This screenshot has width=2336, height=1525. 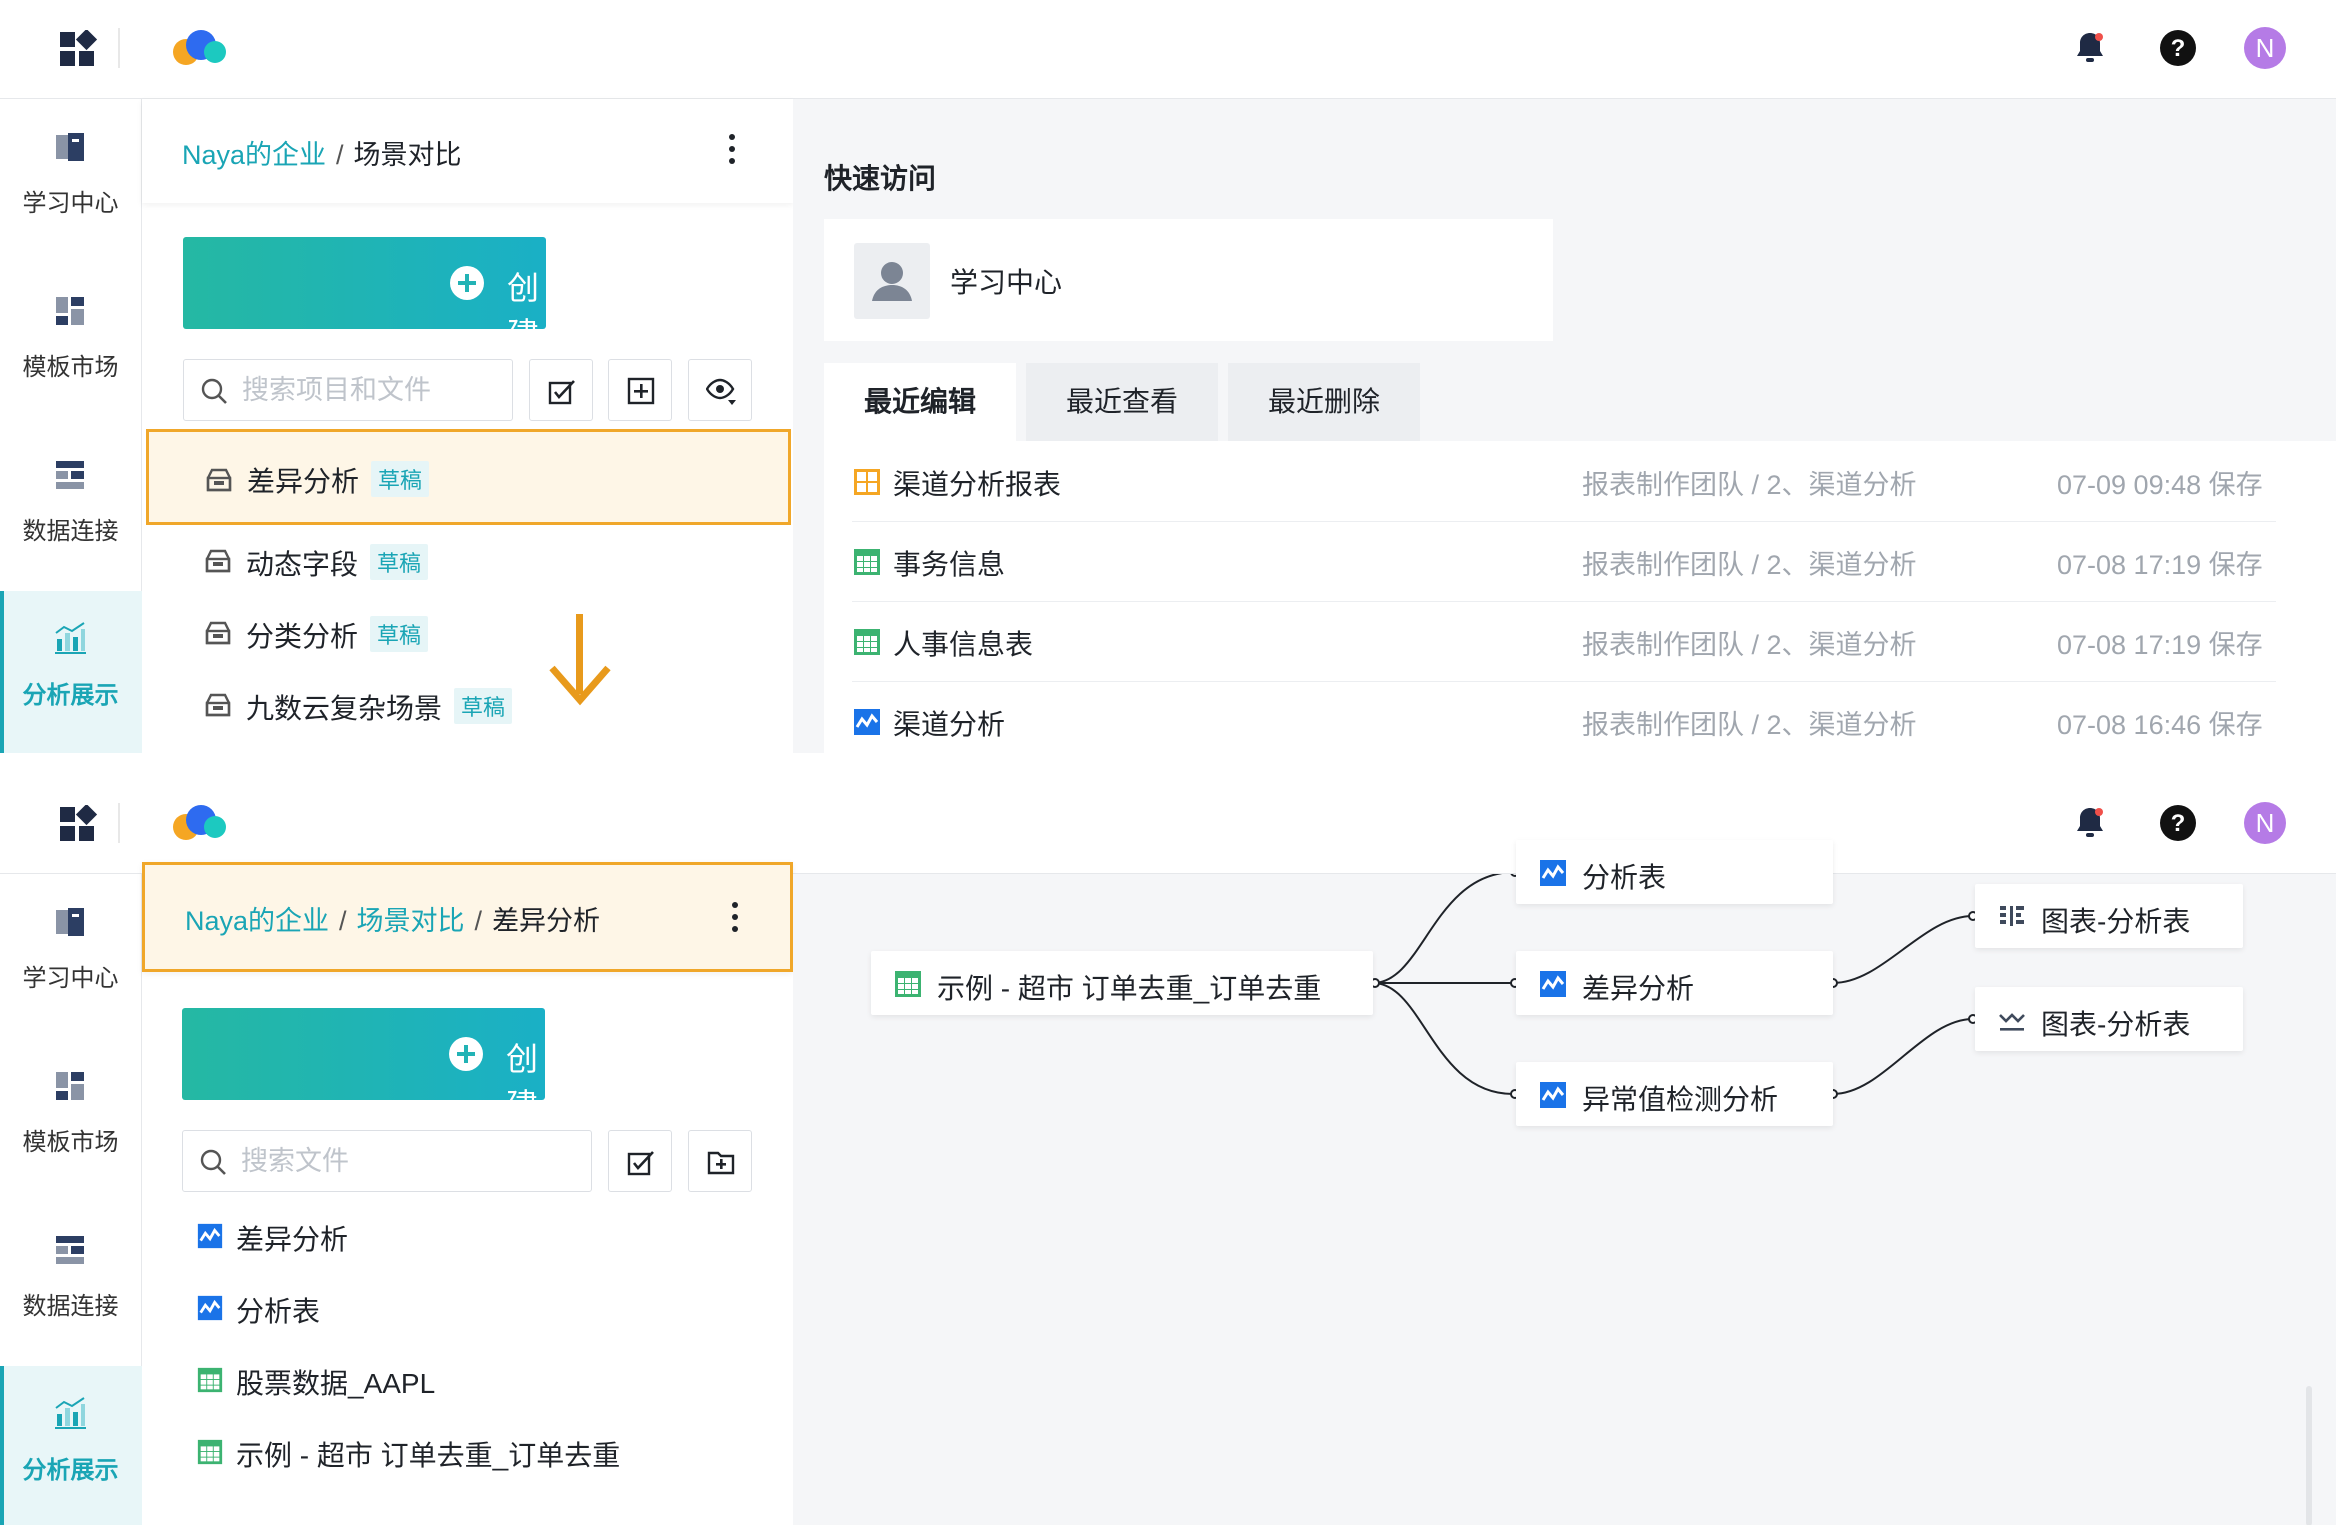 What do you see at coordinates (1564, 481) in the screenshot?
I see `list-item: 渠道分析报表 报表制作团队 / 2、渠道分析 07-09 09:48 保存` at bounding box center [1564, 481].